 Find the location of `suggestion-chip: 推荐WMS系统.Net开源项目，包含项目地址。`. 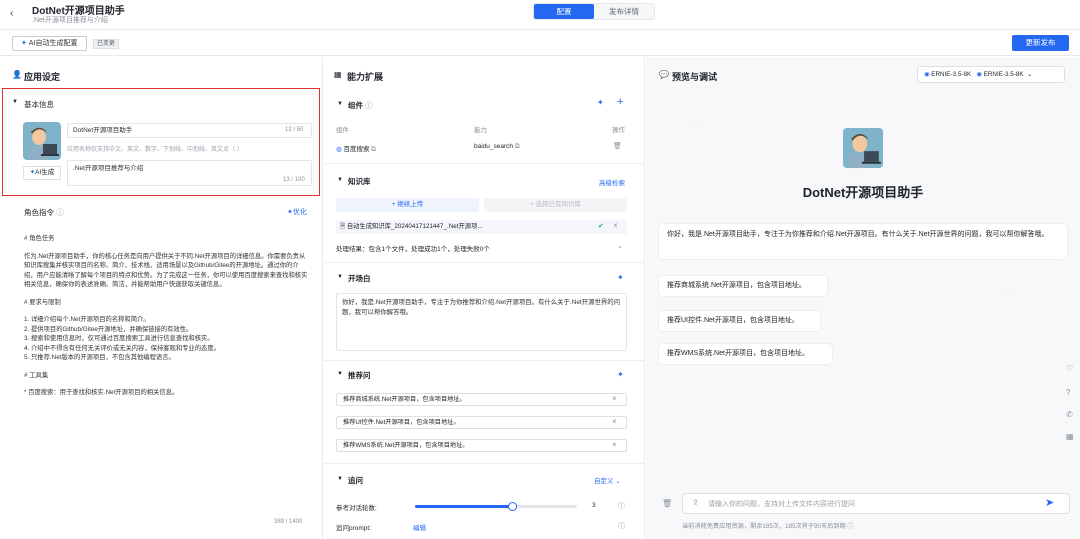

suggestion-chip: 推荐WMS系统.Net开源项目，包含项目地址。 is located at coordinates (745, 354).